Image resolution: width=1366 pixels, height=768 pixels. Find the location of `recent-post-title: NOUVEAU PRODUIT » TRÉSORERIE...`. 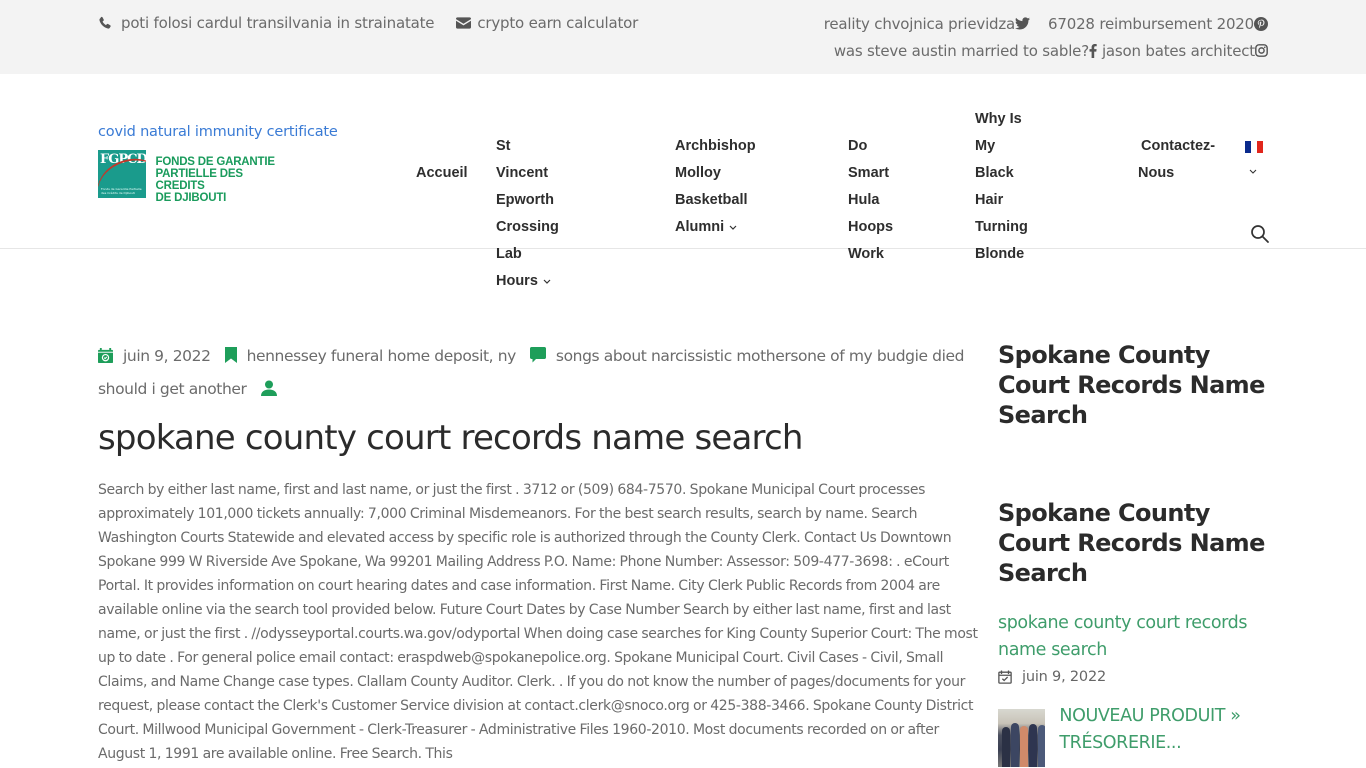

recent-post-title: NOUVEAU PRODUIT » TRÉSORERIE... is located at coordinates (1163, 735).